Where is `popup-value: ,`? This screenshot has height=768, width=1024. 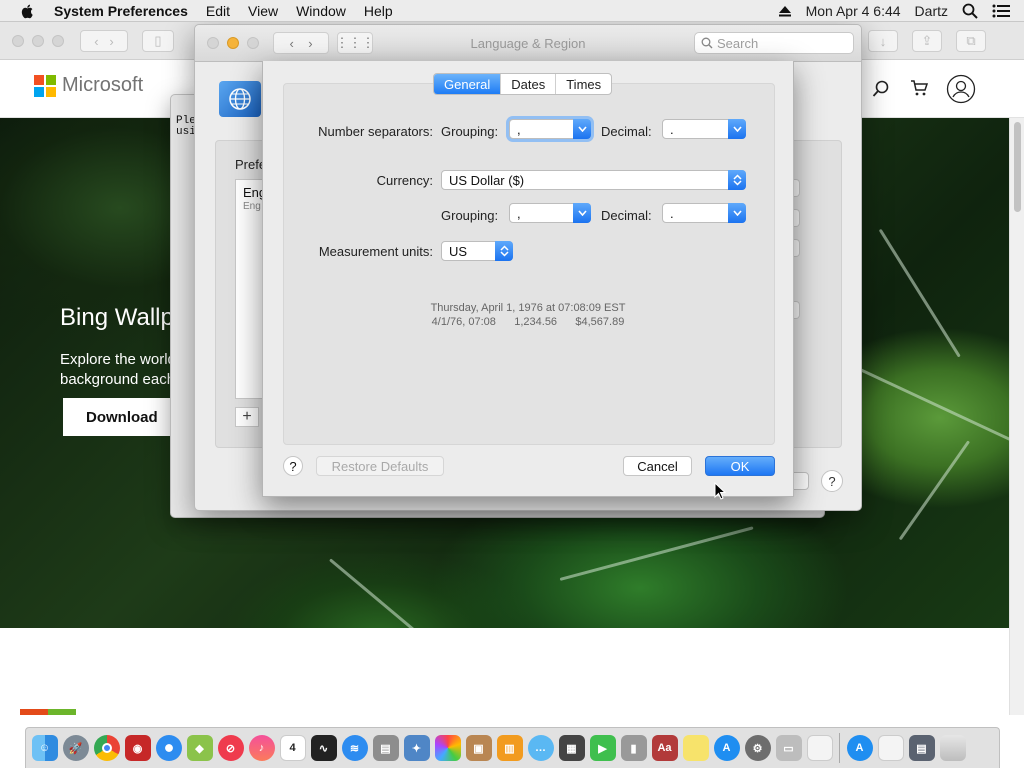 popup-value: , is located at coordinates (519, 213).